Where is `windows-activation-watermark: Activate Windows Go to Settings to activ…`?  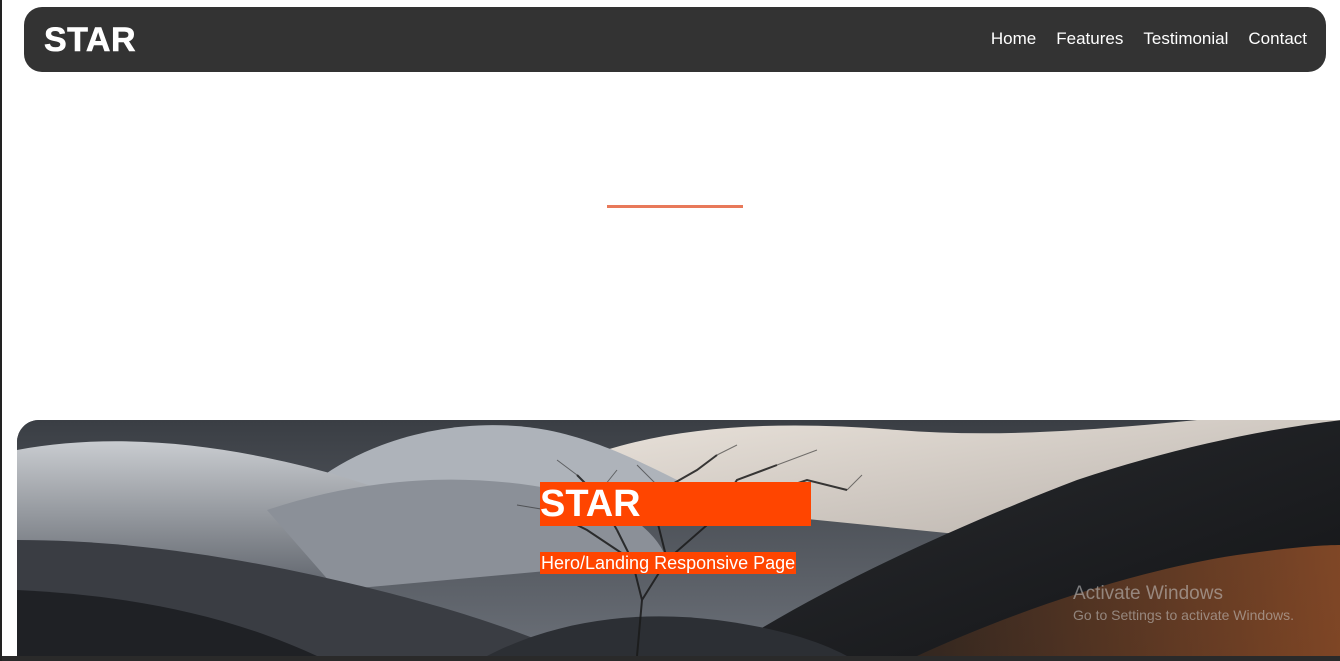 windows-activation-watermark: Activate Windows Go to Settings to activ… is located at coordinates (1183, 604).